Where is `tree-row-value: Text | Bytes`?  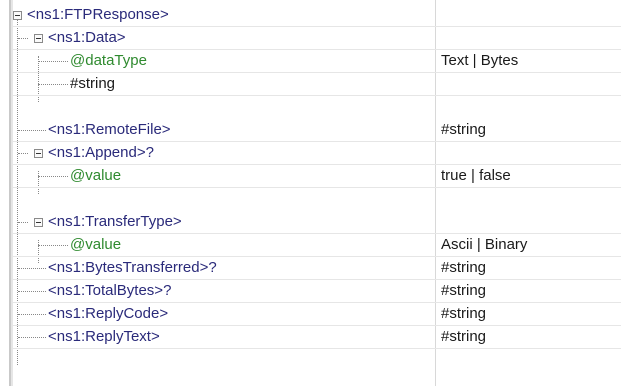 tree-row-value: Text | Bytes is located at coordinates (480, 60).